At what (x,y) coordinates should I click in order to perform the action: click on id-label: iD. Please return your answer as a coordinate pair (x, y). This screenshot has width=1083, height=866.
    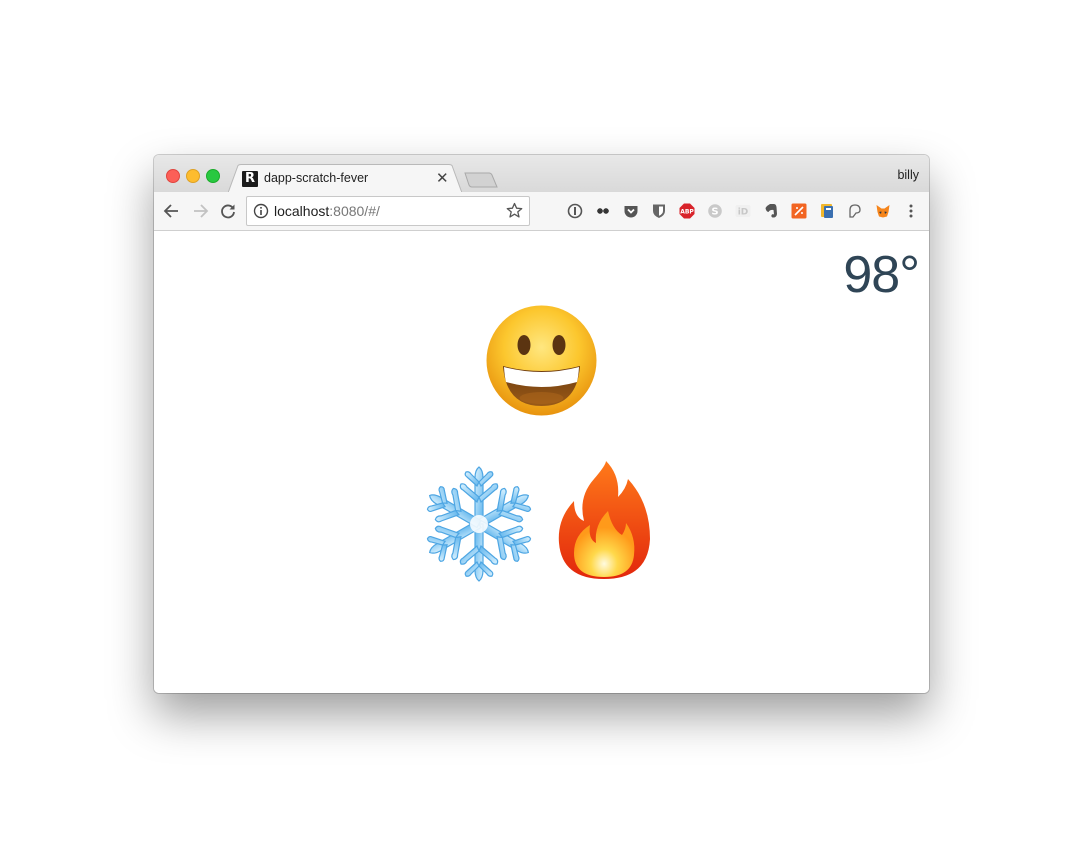
    Looking at the image, I should click on (743, 213).